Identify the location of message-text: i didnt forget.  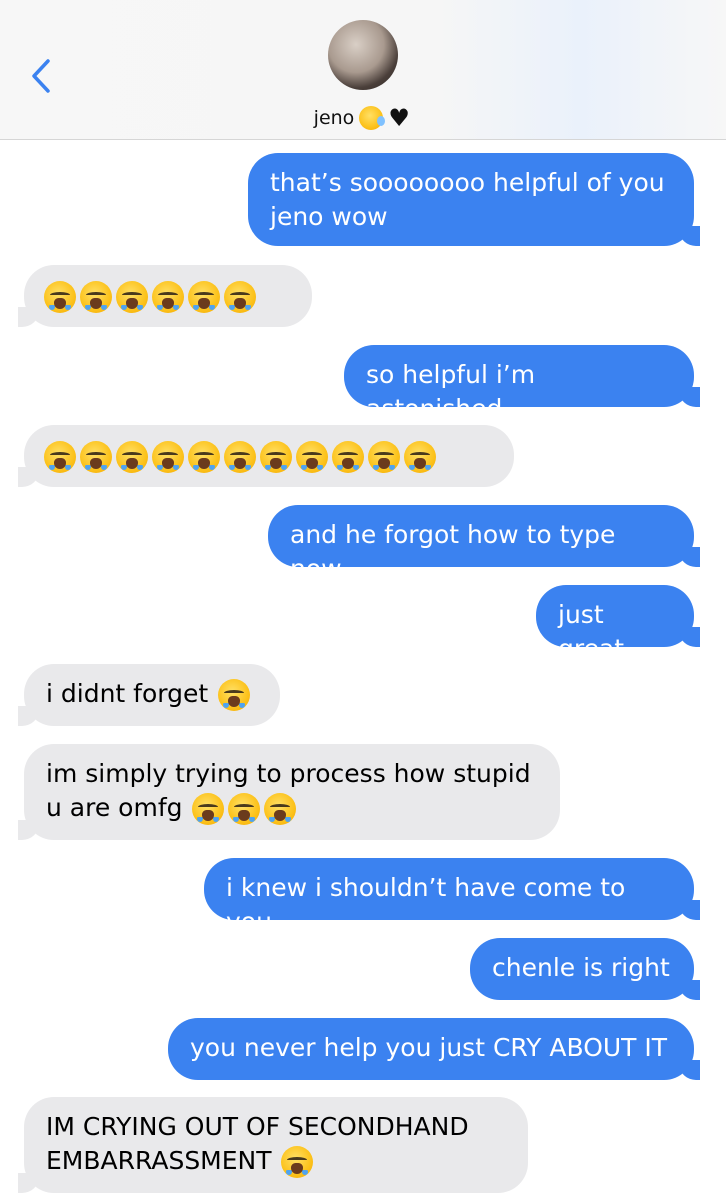
(127, 693).